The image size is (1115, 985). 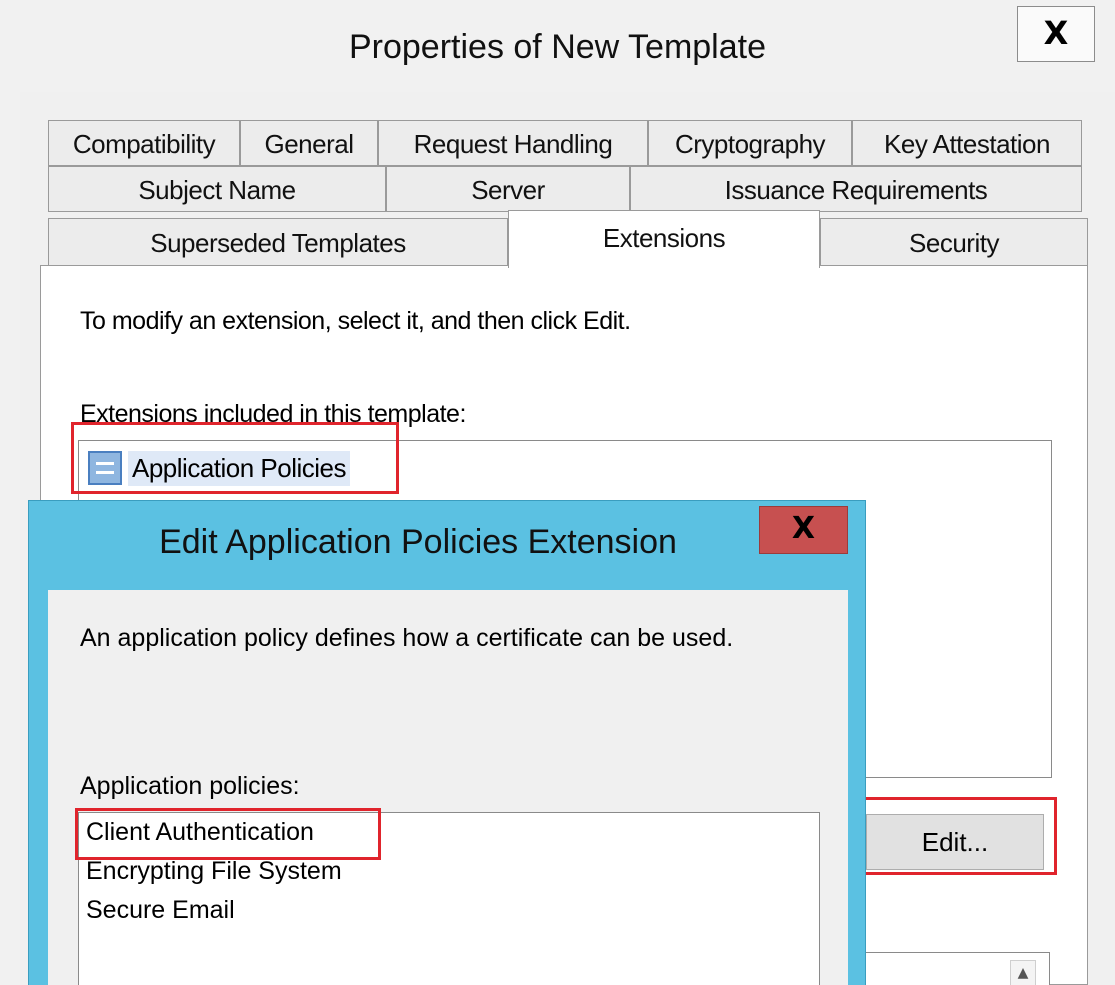 What do you see at coordinates (278, 242) in the screenshot?
I see `tab-superseded-templates: Superseded Templates` at bounding box center [278, 242].